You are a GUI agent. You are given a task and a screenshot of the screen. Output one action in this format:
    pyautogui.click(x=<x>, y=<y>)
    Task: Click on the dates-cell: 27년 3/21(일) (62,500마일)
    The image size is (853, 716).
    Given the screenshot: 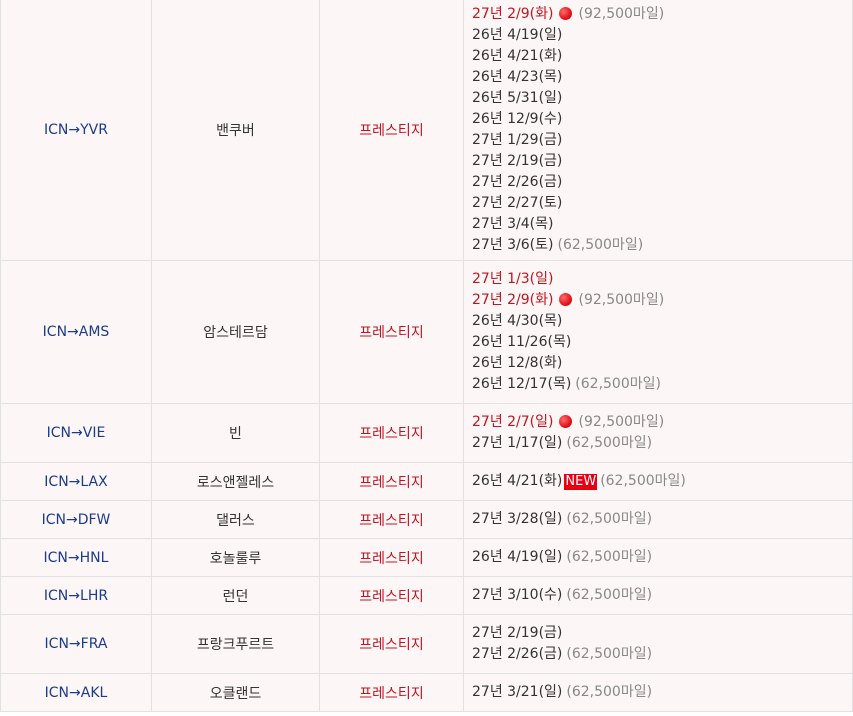 What is the action you would take?
    pyautogui.click(x=658, y=692)
    